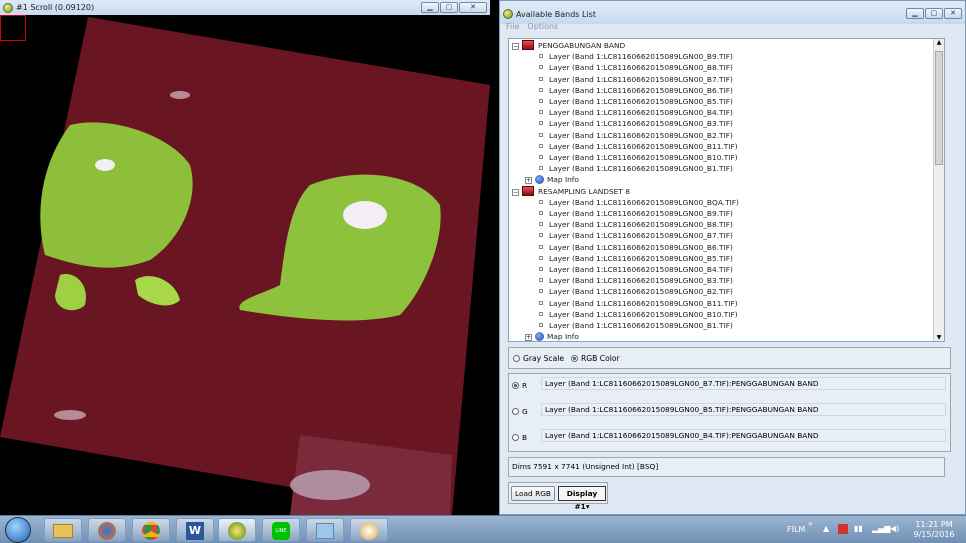 The height and width of the screenshot is (543, 966). What do you see at coordinates (595, 358) in the screenshot?
I see `rgb-color-option: RGB Color` at bounding box center [595, 358].